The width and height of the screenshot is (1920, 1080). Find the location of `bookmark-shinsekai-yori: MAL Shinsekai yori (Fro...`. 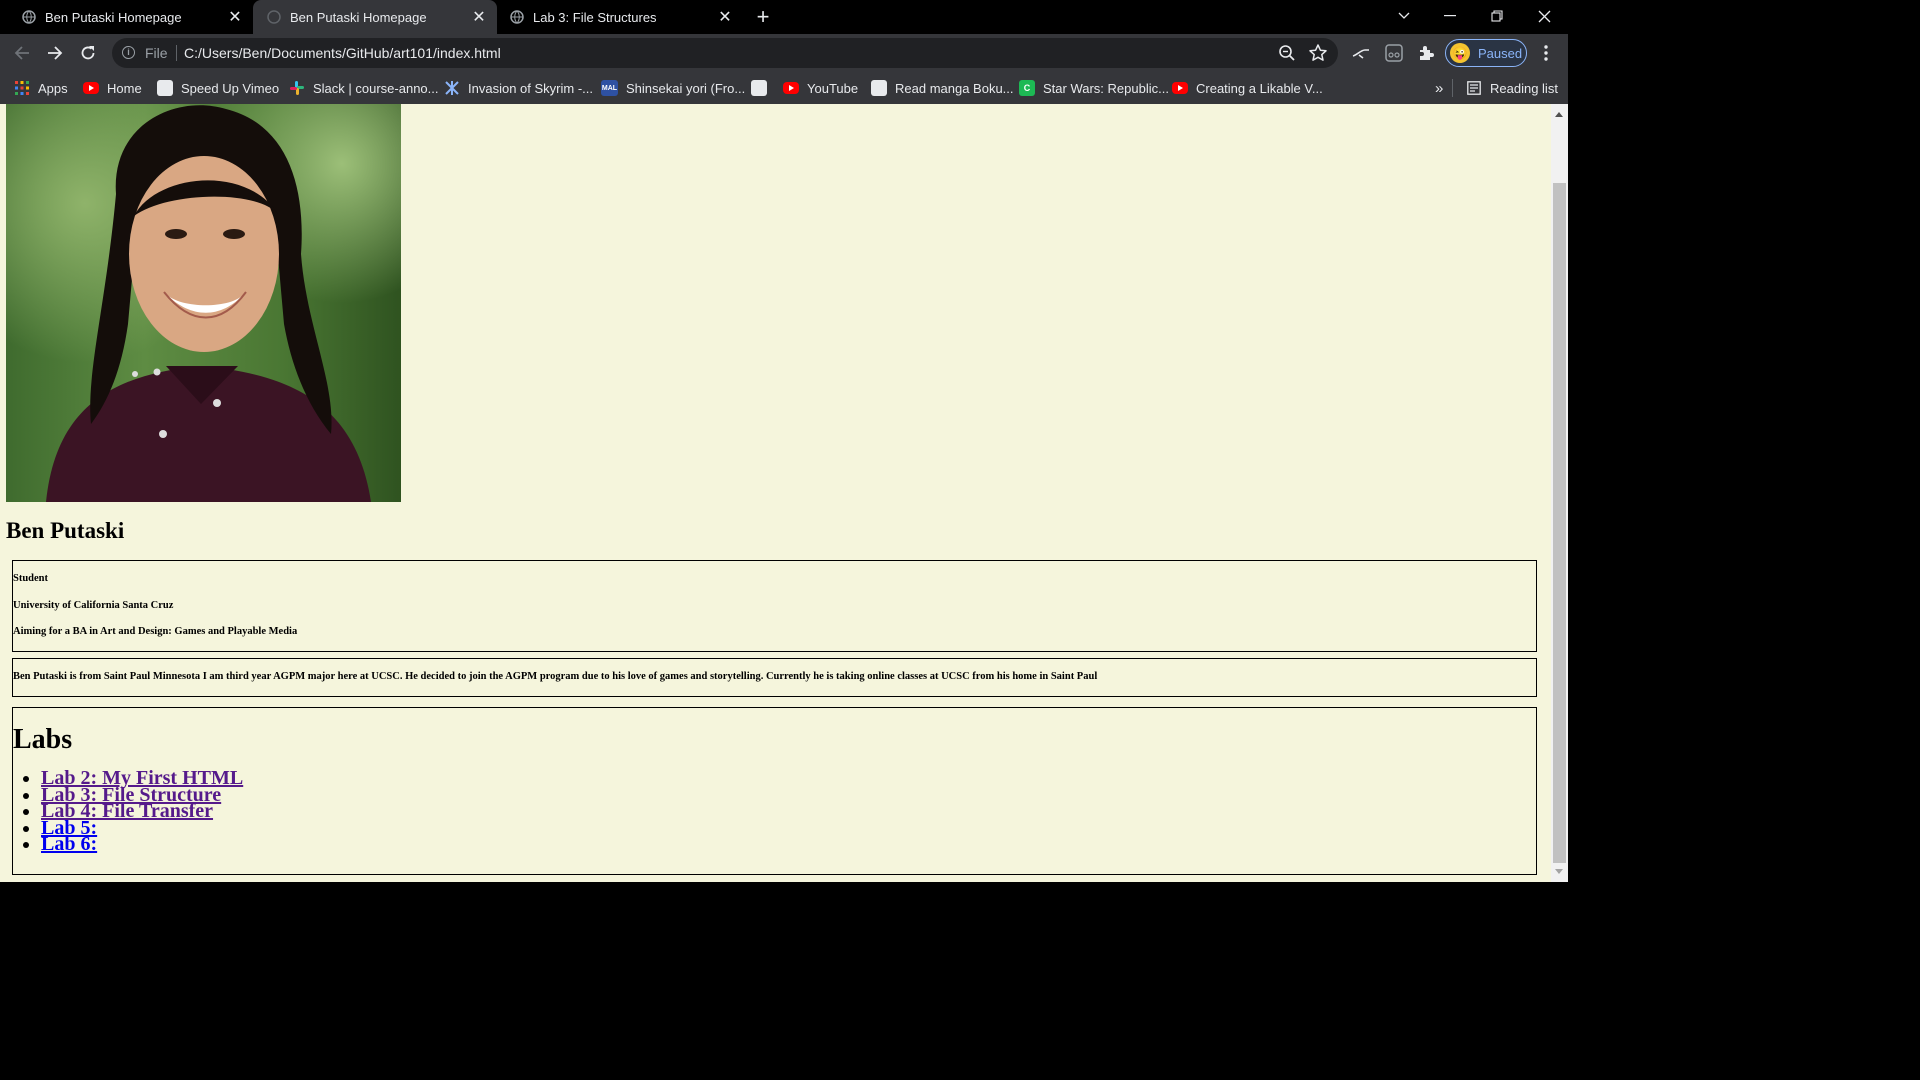

bookmark-shinsekai-yori: MAL Shinsekai yori (Fro... is located at coordinates (673, 88).